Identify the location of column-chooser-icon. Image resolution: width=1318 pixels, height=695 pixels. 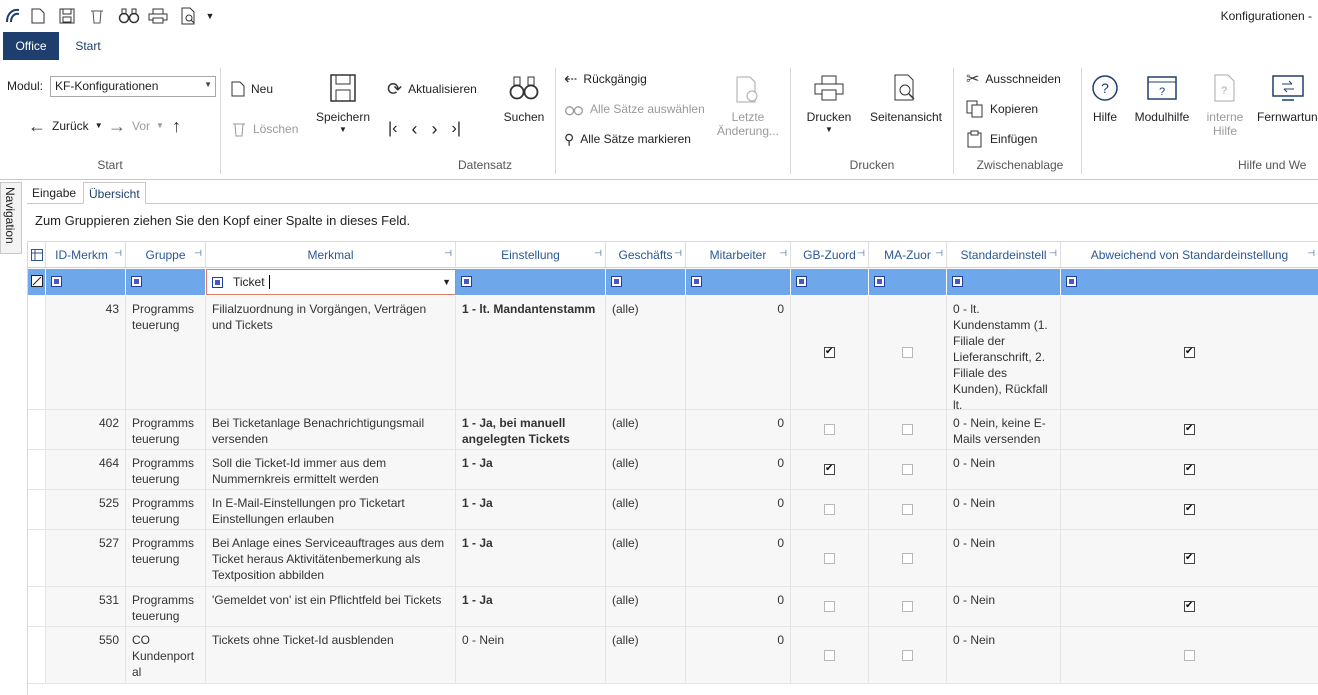
(37, 255).